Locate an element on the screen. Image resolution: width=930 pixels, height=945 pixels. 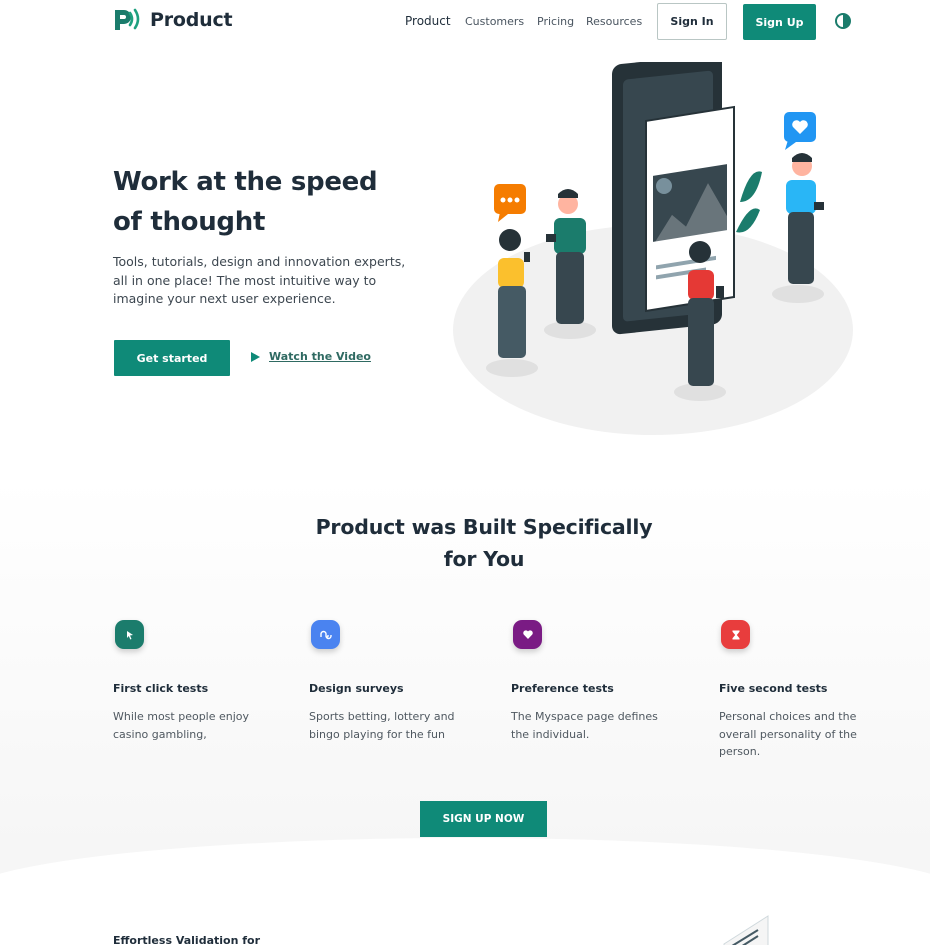
feature-title: Preference tests is located at coordinates (562, 688).